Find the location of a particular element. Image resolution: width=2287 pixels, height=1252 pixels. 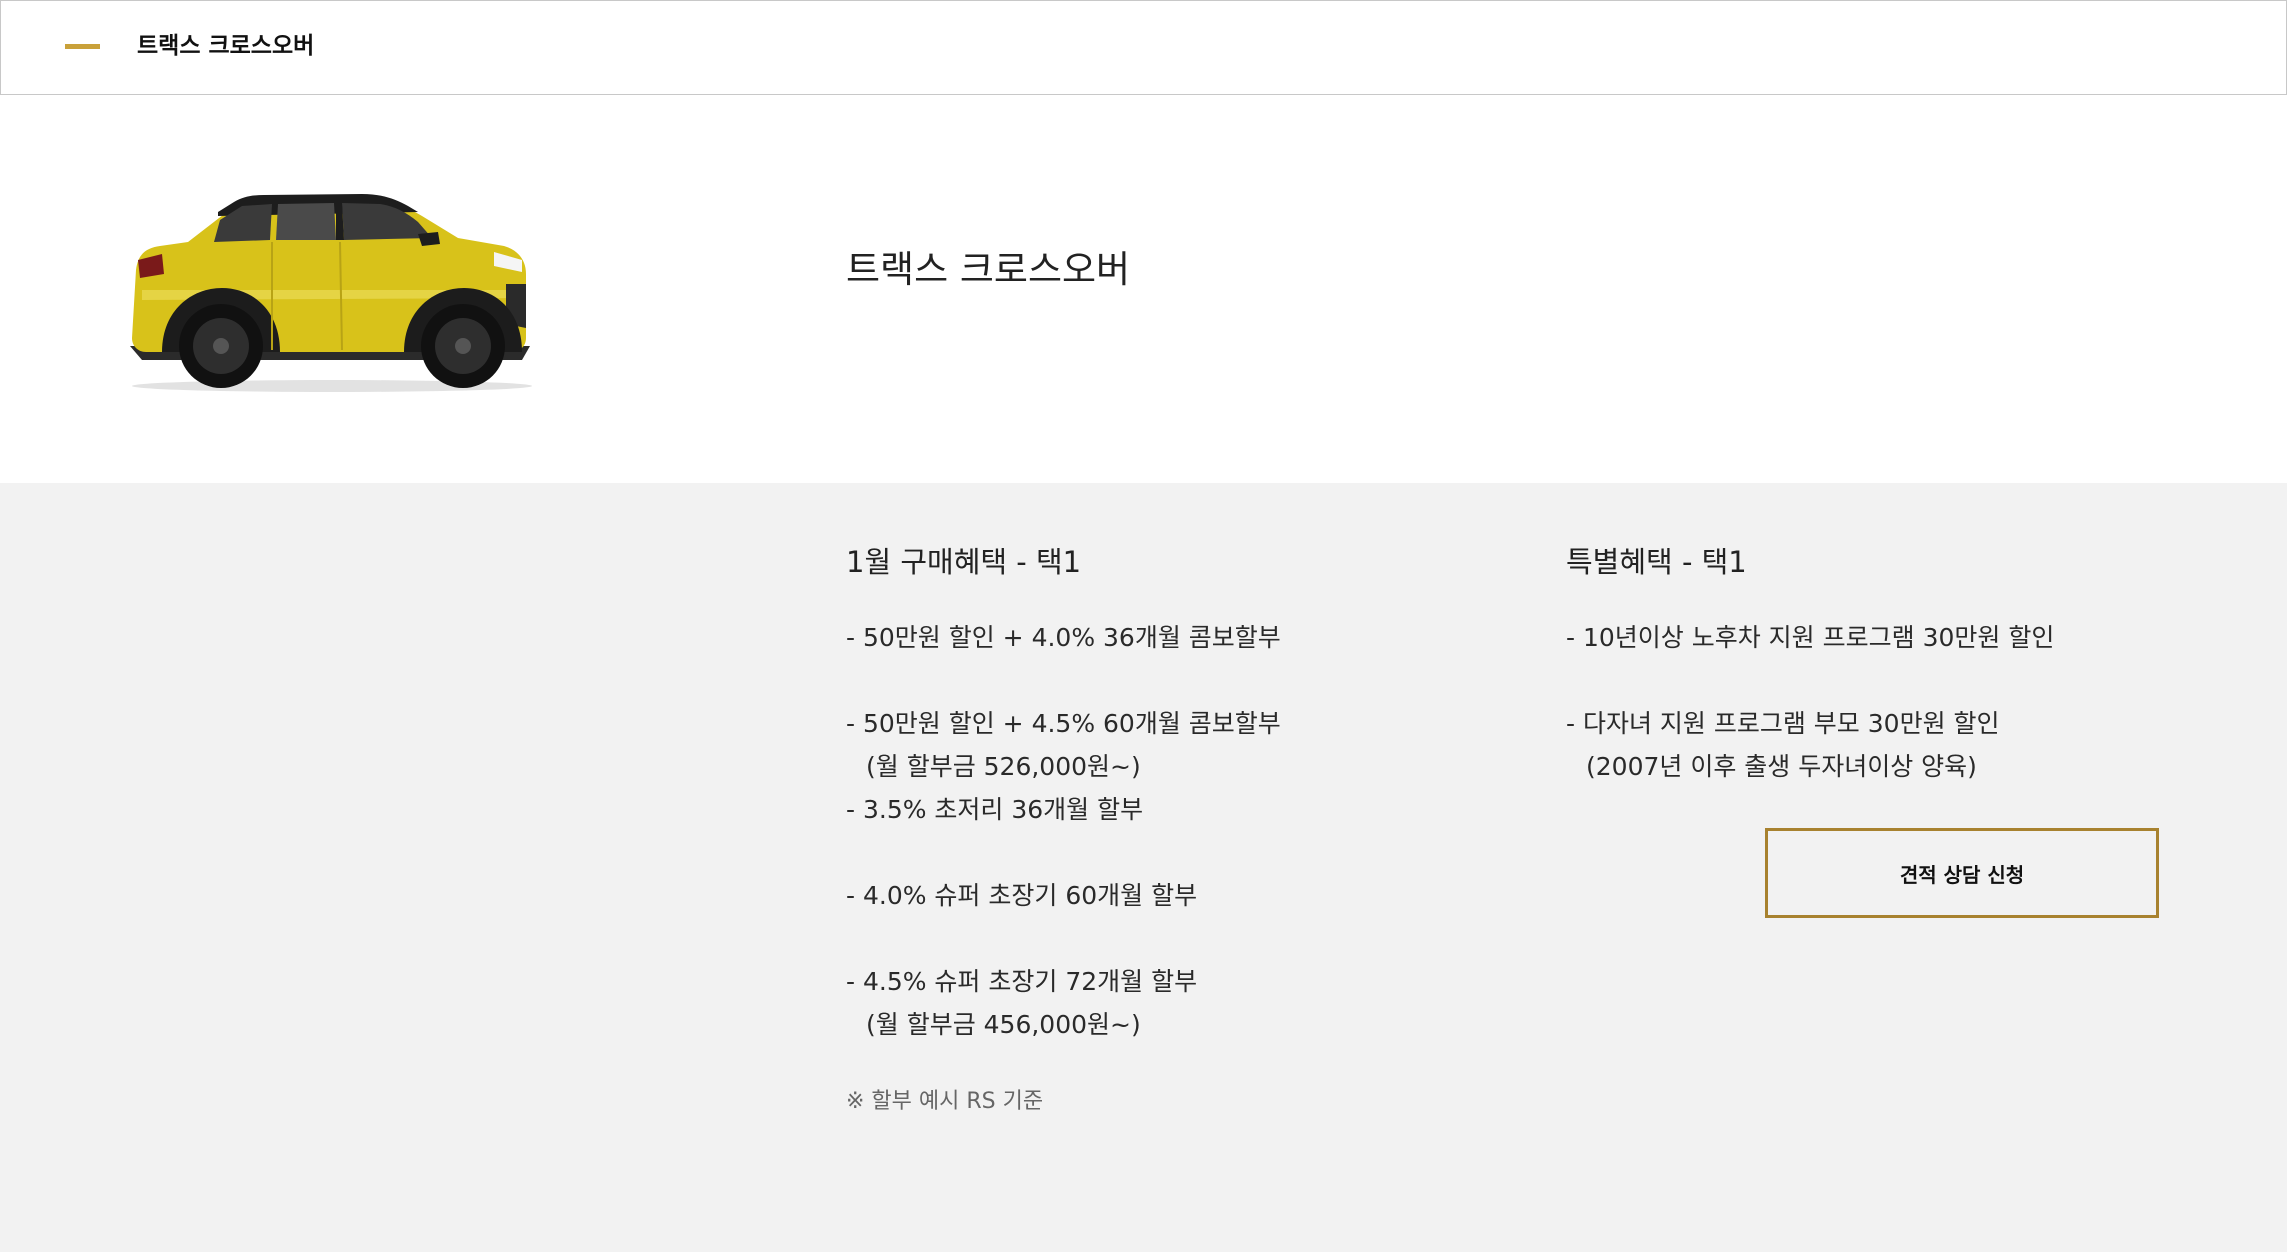

list-item: - 4.0% 슈퍼 초장기 60개월 할부 is located at coordinates (1022, 895).